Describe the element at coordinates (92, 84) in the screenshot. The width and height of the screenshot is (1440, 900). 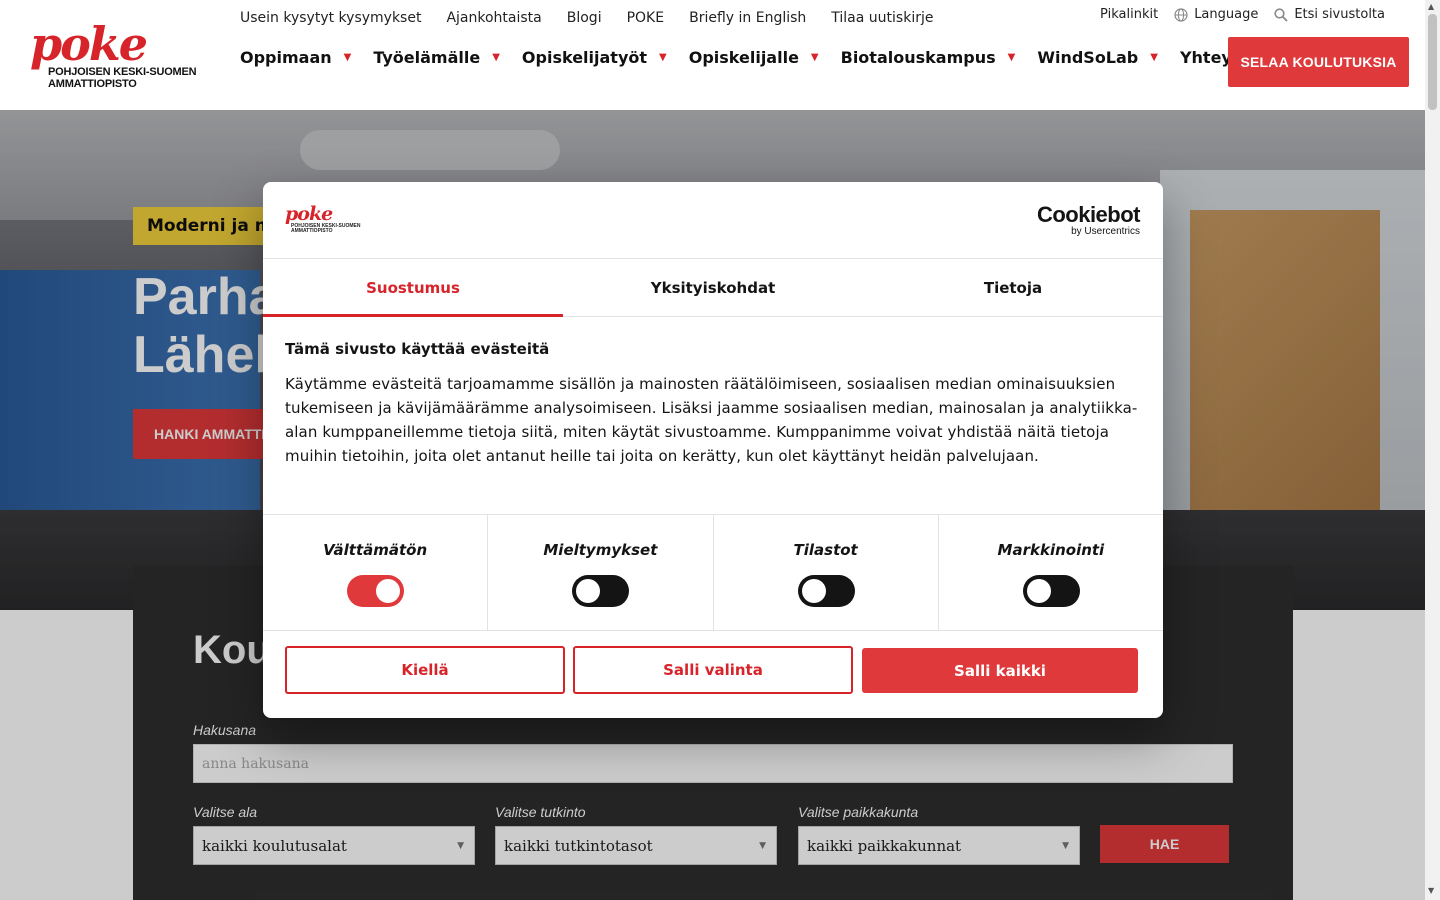
I see `logo-line2: AMMATTIOPISTO` at that location.